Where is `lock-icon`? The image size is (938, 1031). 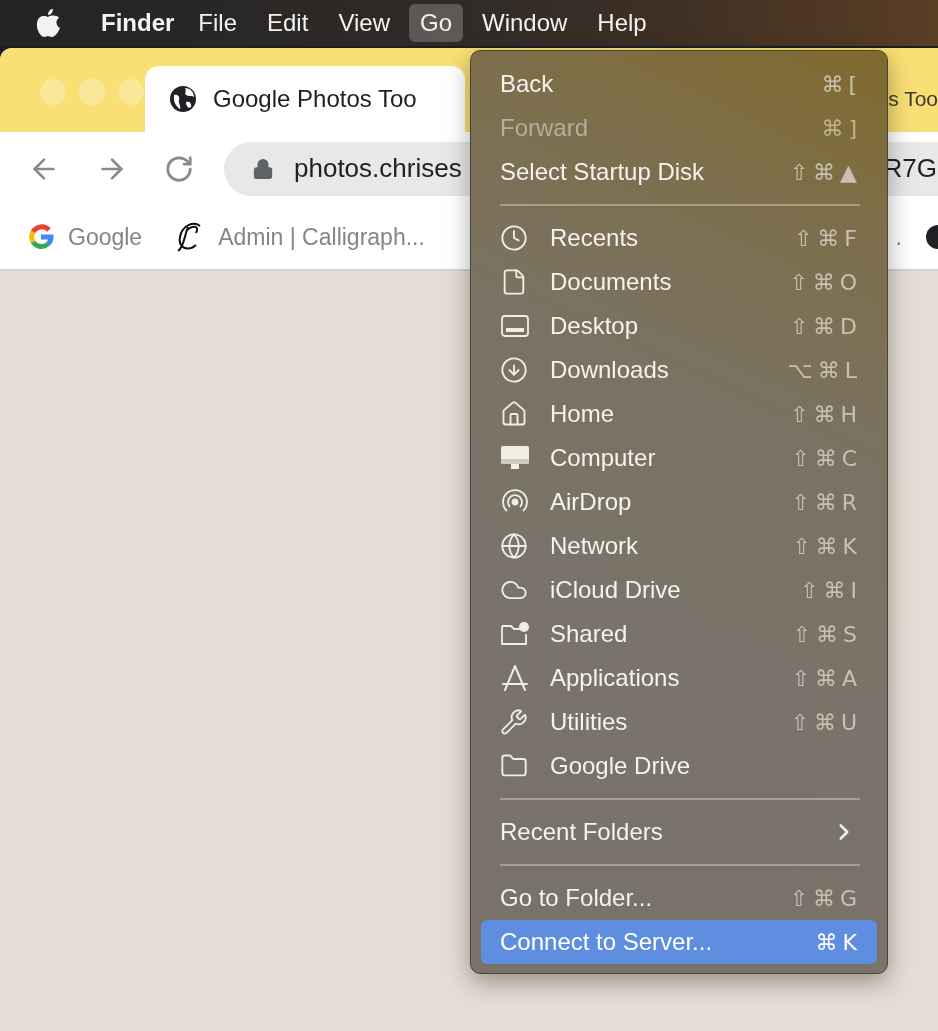
lock-icon is located at coordinates (263, 168).